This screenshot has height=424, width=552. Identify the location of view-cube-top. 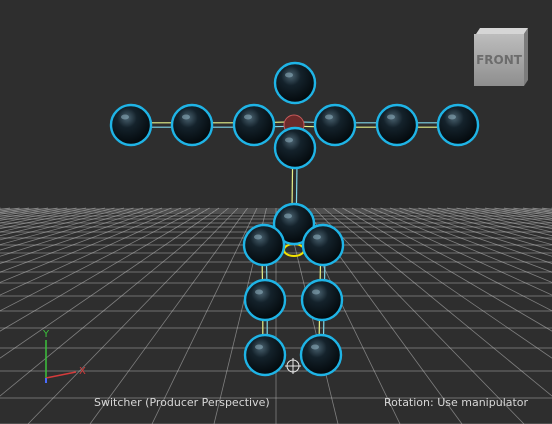
(502, 31).